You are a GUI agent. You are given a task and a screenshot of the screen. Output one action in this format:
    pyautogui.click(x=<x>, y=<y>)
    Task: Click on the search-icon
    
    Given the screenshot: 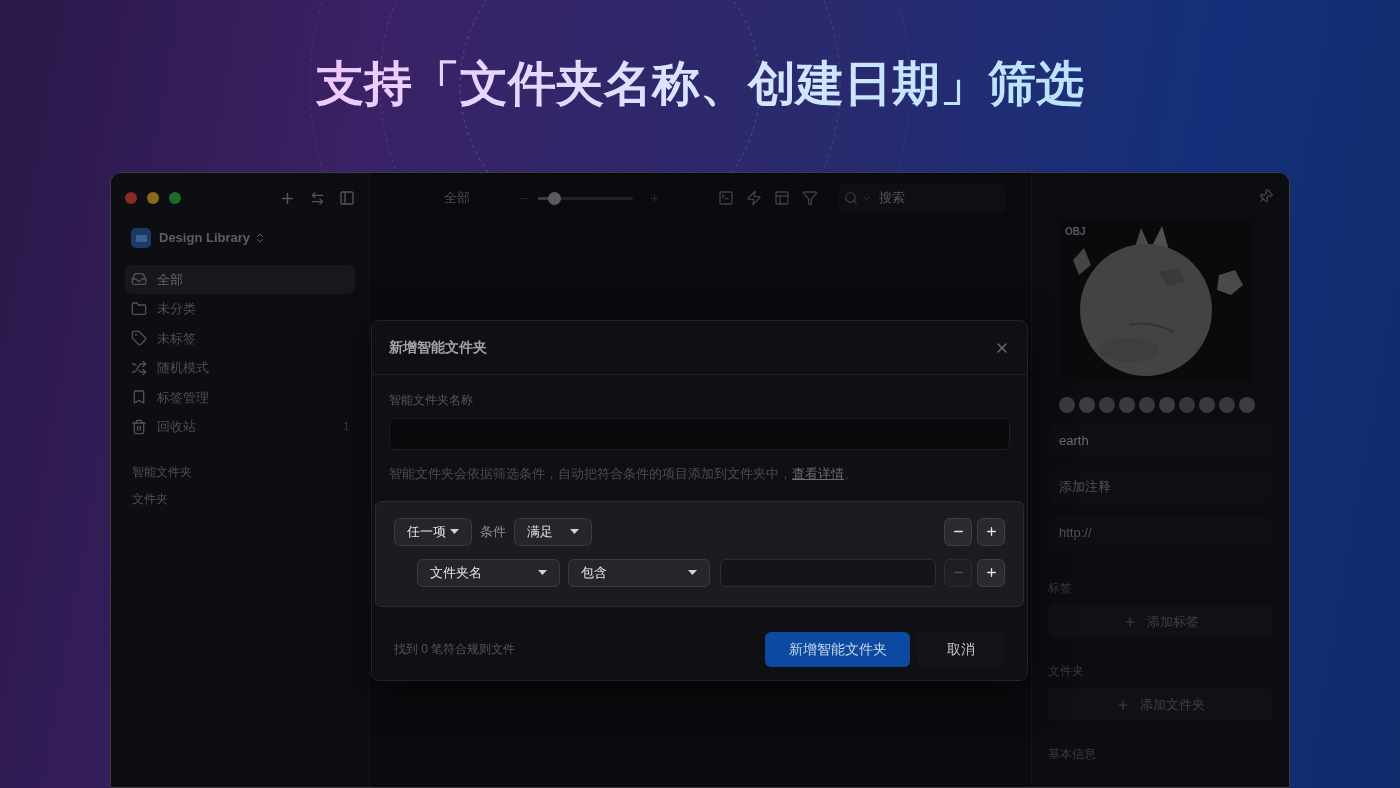 What is the action you would take?
    pyautogui.click(x=851, y=198)
    